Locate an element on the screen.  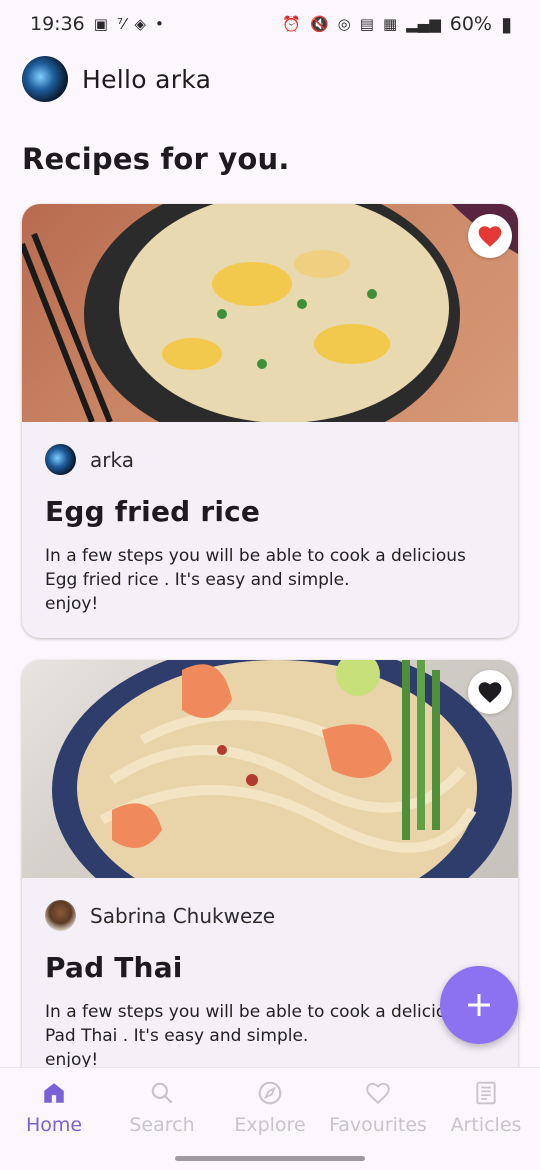
nav-item-articles: Articles is located at coordinates (486, 1119).